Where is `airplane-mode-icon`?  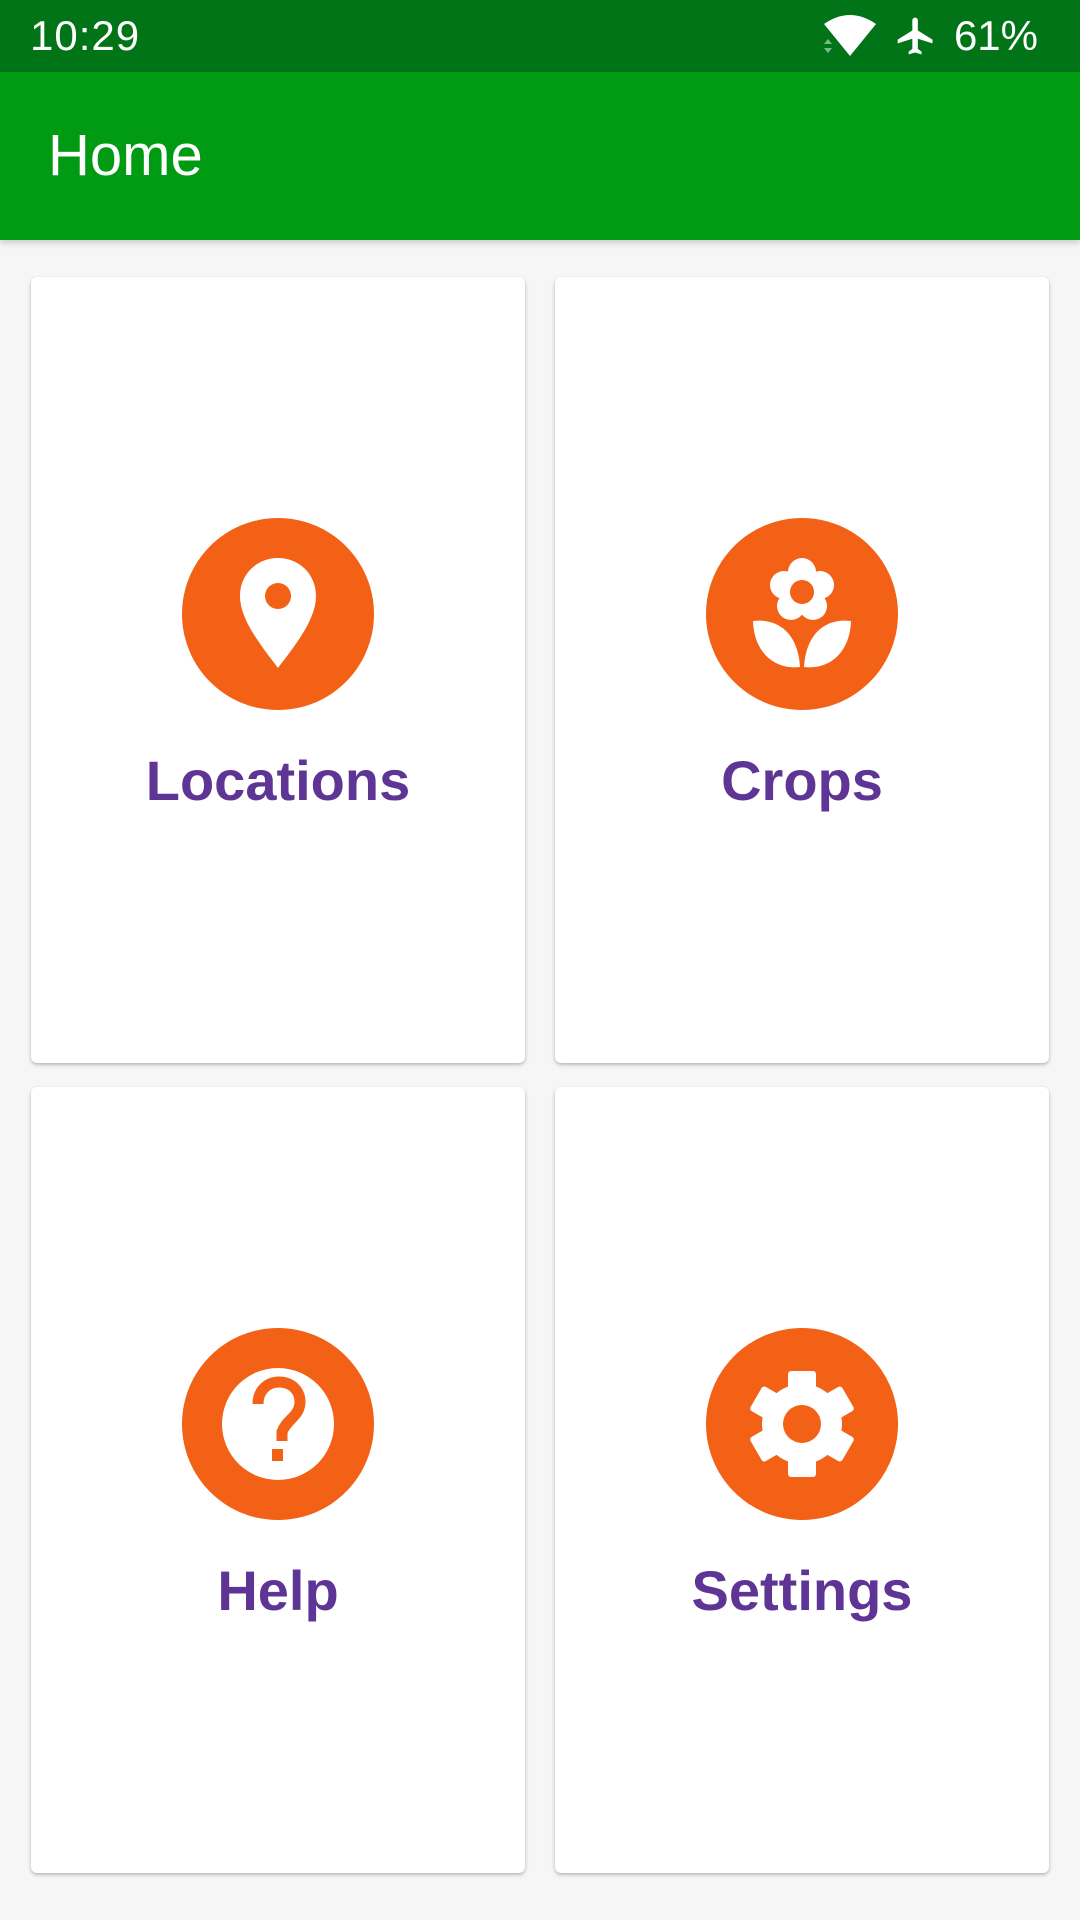 airplane-mode-icon is located at coordinates (916, 36).